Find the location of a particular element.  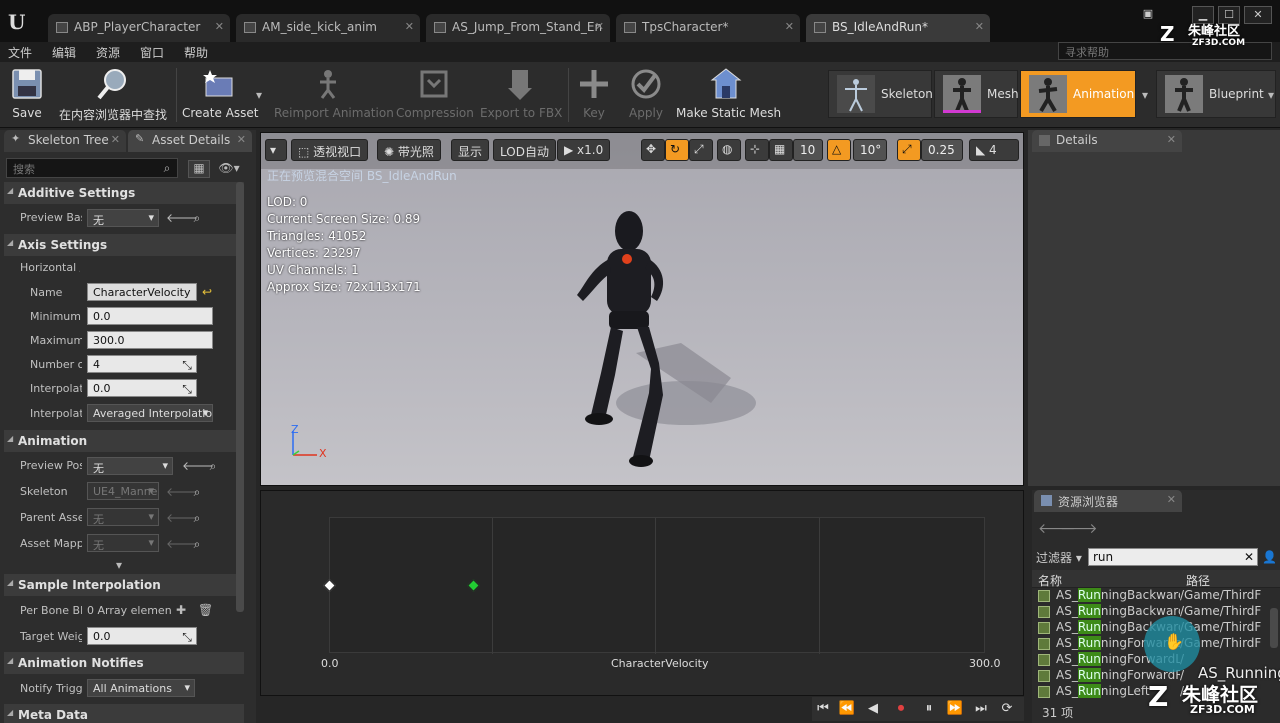

blendspace-grid is located at coordinates (654, 585).